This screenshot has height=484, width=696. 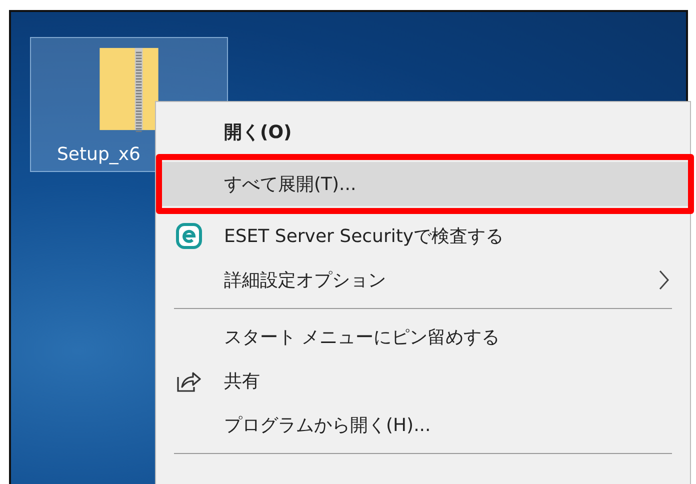 I want to click on share-icon, so click(x=189, y=381).